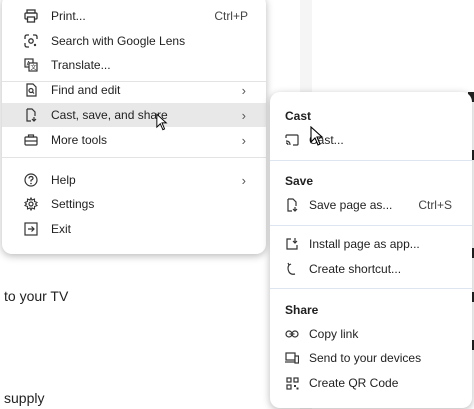 This screenshot has height=409, width=474. Describe the element at coordinates (292, 140) in the screenshot. I see `cast-icon` at that location.